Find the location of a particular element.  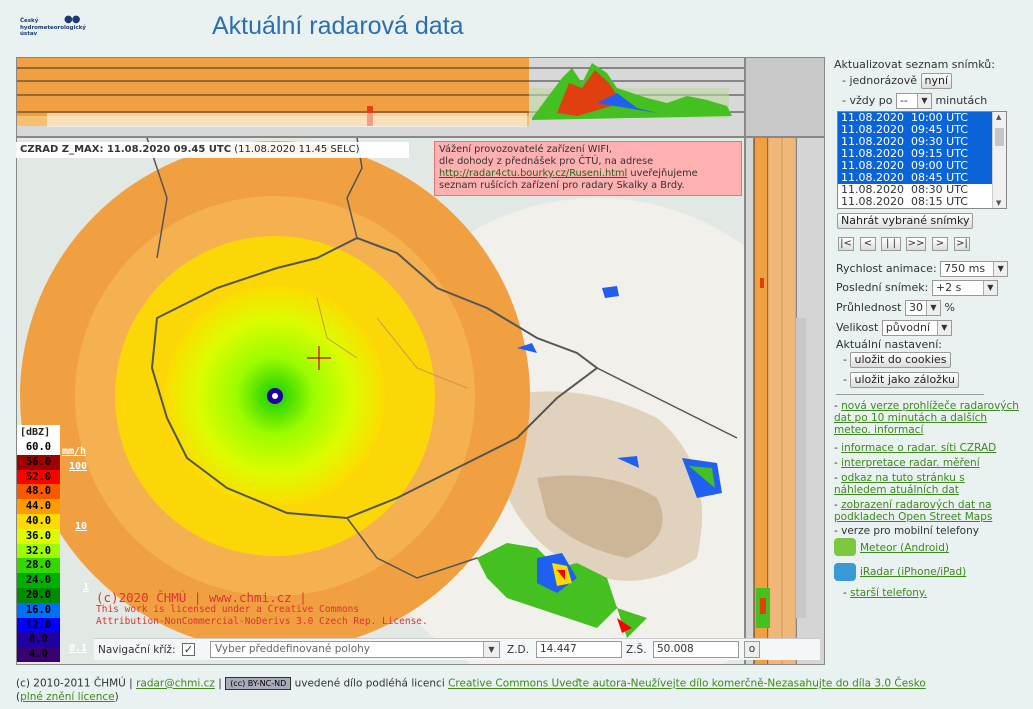

footer-license-text: uvedené dílo podléhá licenci is located at coordinates (369, 683).